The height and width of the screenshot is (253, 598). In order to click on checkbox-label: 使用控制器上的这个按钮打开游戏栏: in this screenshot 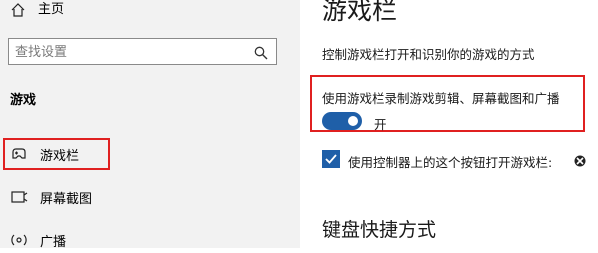, I will do `click(450, 162)`.